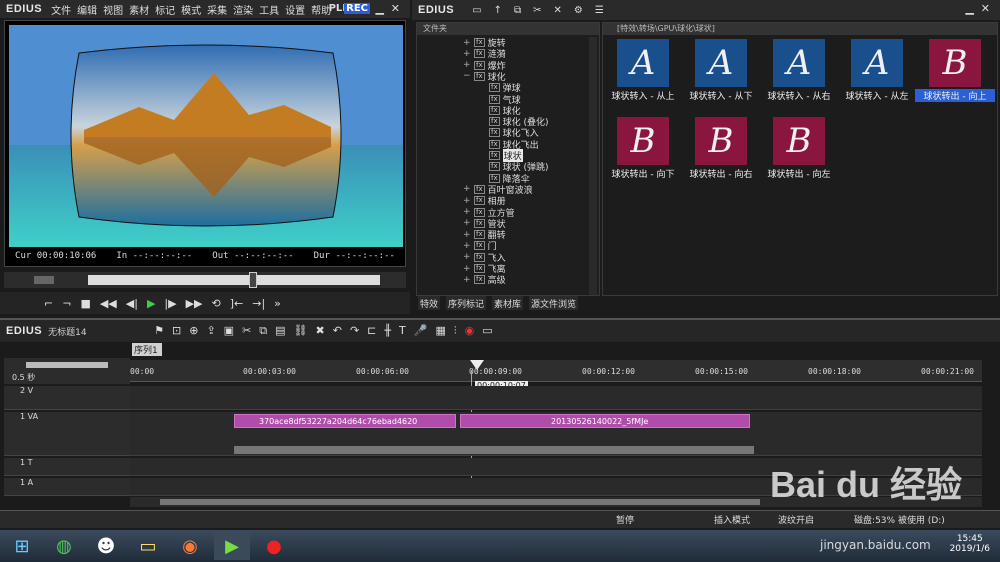  I want to click on firefox-icon: ◉, so click(190, 546).